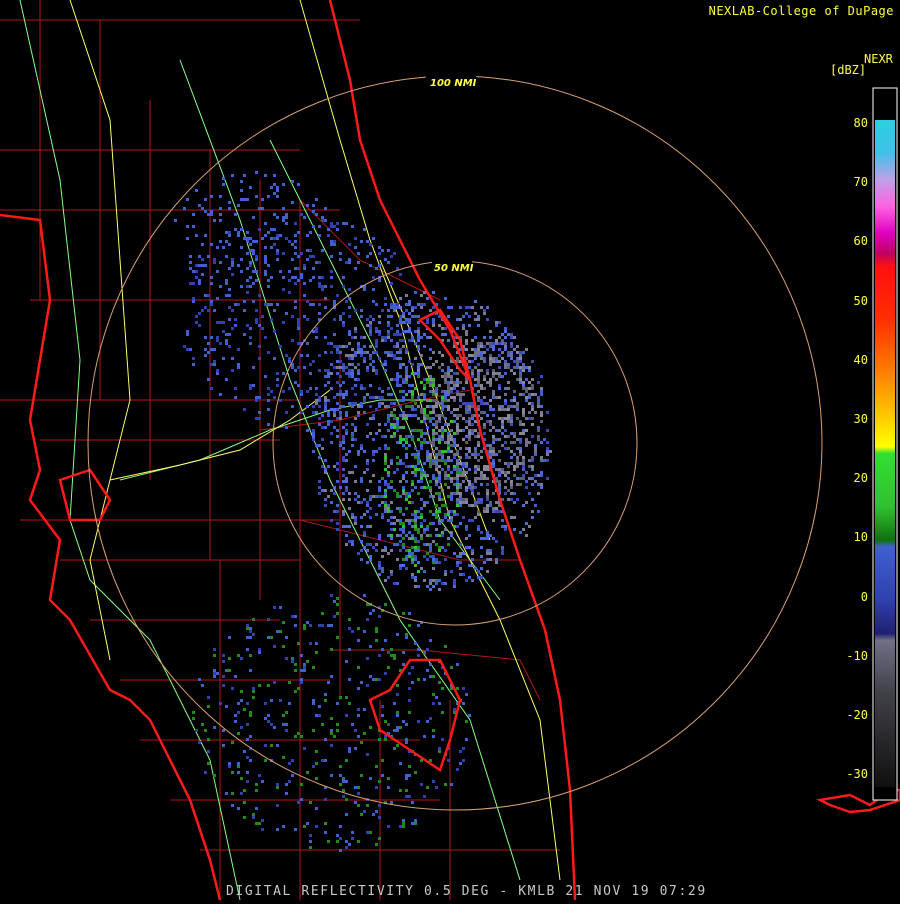 This screenshot has height=904, width=900. Describe the element at coordinates (860, 182) in the screenshot. I see `legend-tick: 70` at that location.